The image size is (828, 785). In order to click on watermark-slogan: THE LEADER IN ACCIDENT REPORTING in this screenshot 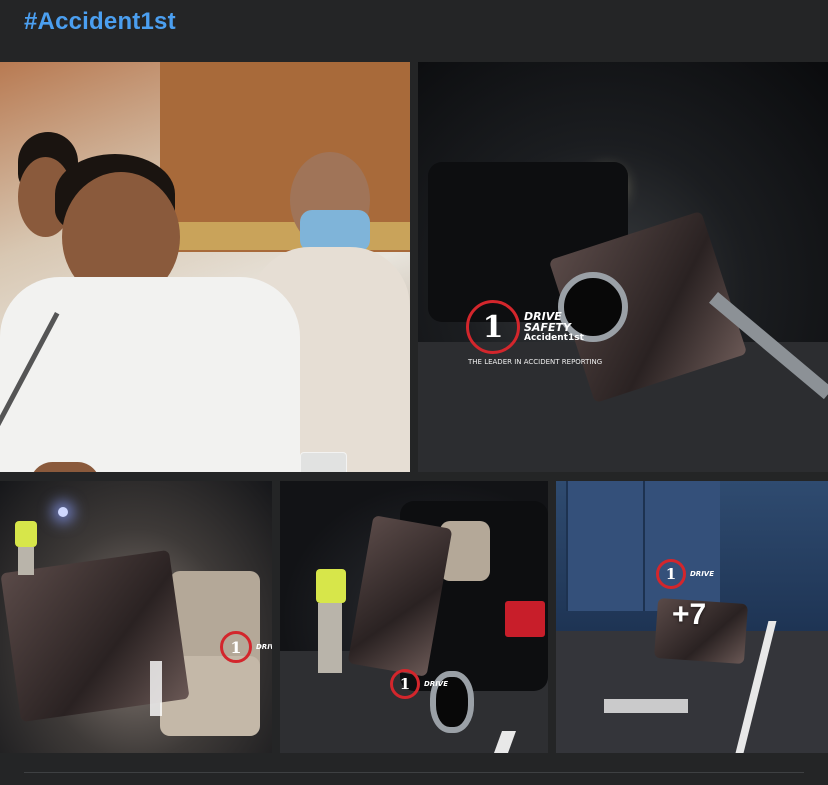, I will do `click(535, 362)`.